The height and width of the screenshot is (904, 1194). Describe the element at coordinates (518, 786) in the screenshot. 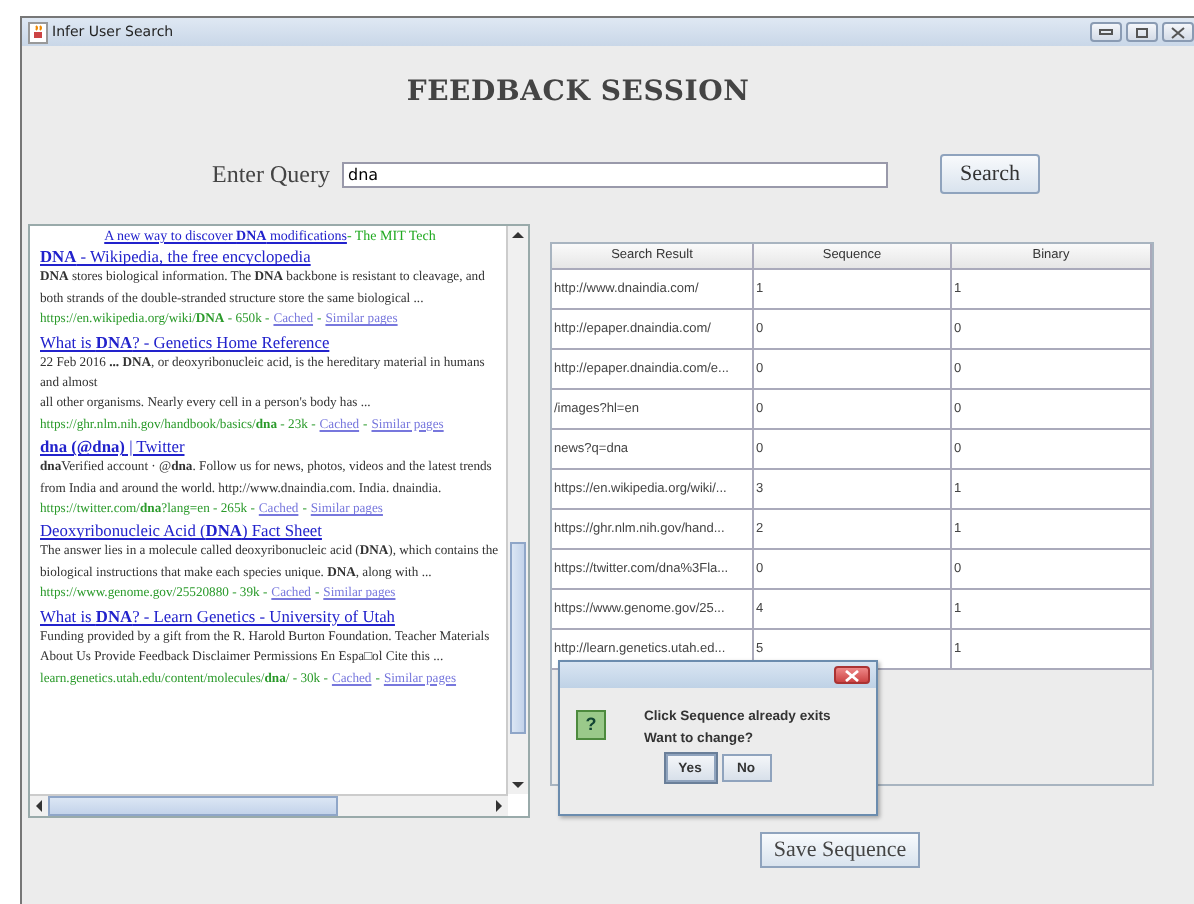

I see `scroll-down-icon` at that location.